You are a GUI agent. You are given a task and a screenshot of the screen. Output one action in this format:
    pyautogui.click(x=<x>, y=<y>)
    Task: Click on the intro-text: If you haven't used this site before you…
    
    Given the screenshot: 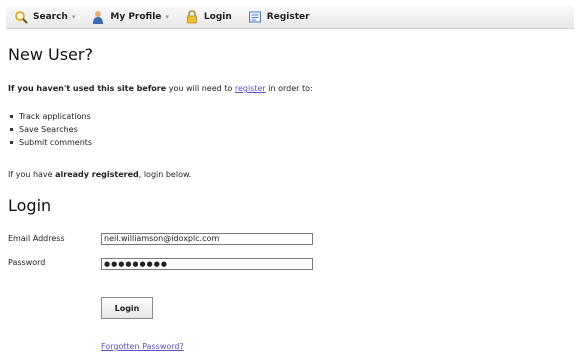 What is the action you would take?
    pyautogui.click(x=160, y=88)
    